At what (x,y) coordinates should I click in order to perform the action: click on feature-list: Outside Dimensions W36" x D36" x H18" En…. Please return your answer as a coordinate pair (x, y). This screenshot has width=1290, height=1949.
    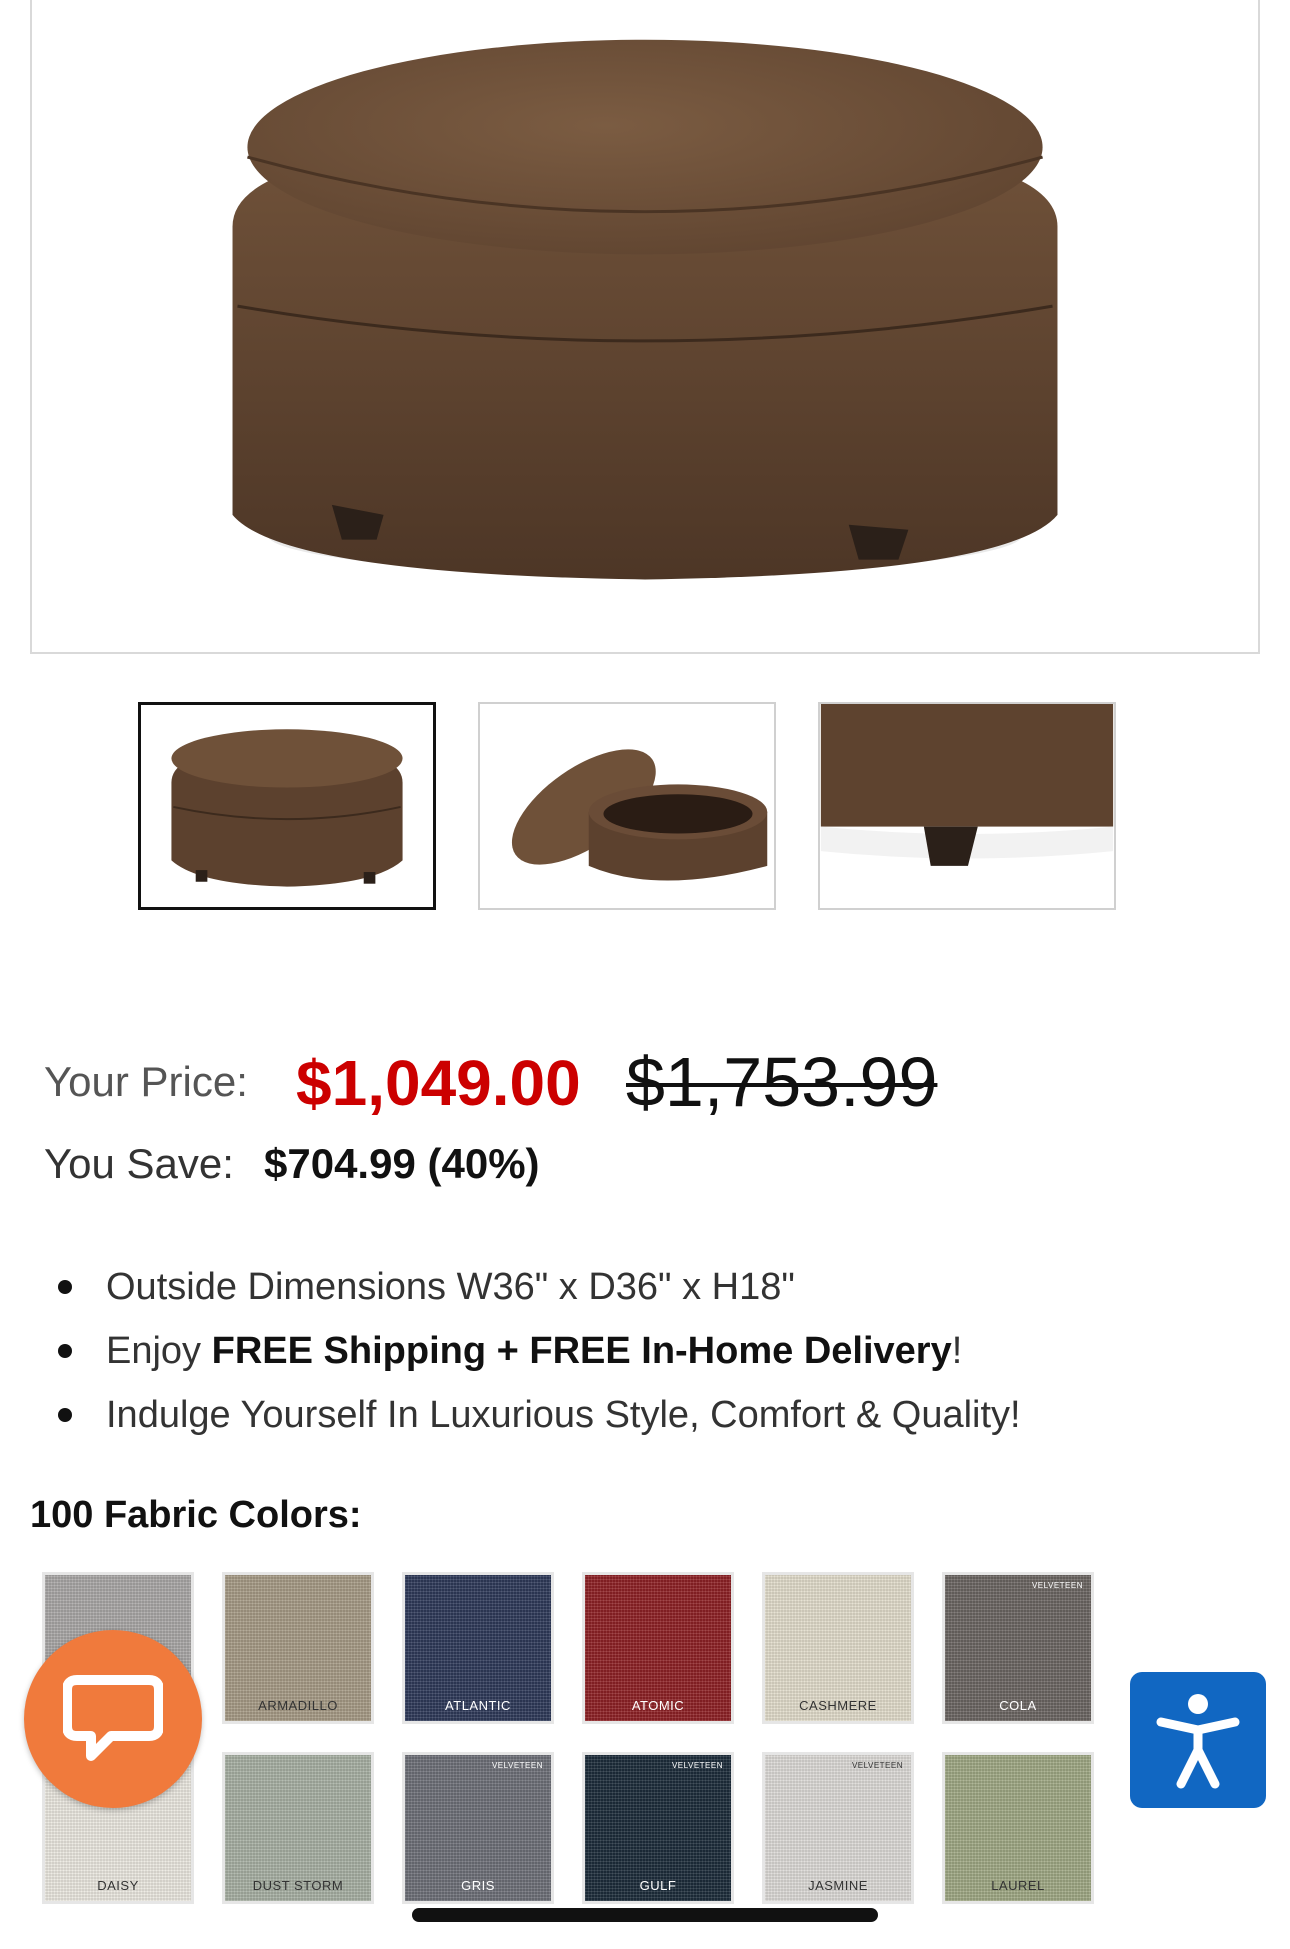
    Looking at the image, I should click on (640, 1354).